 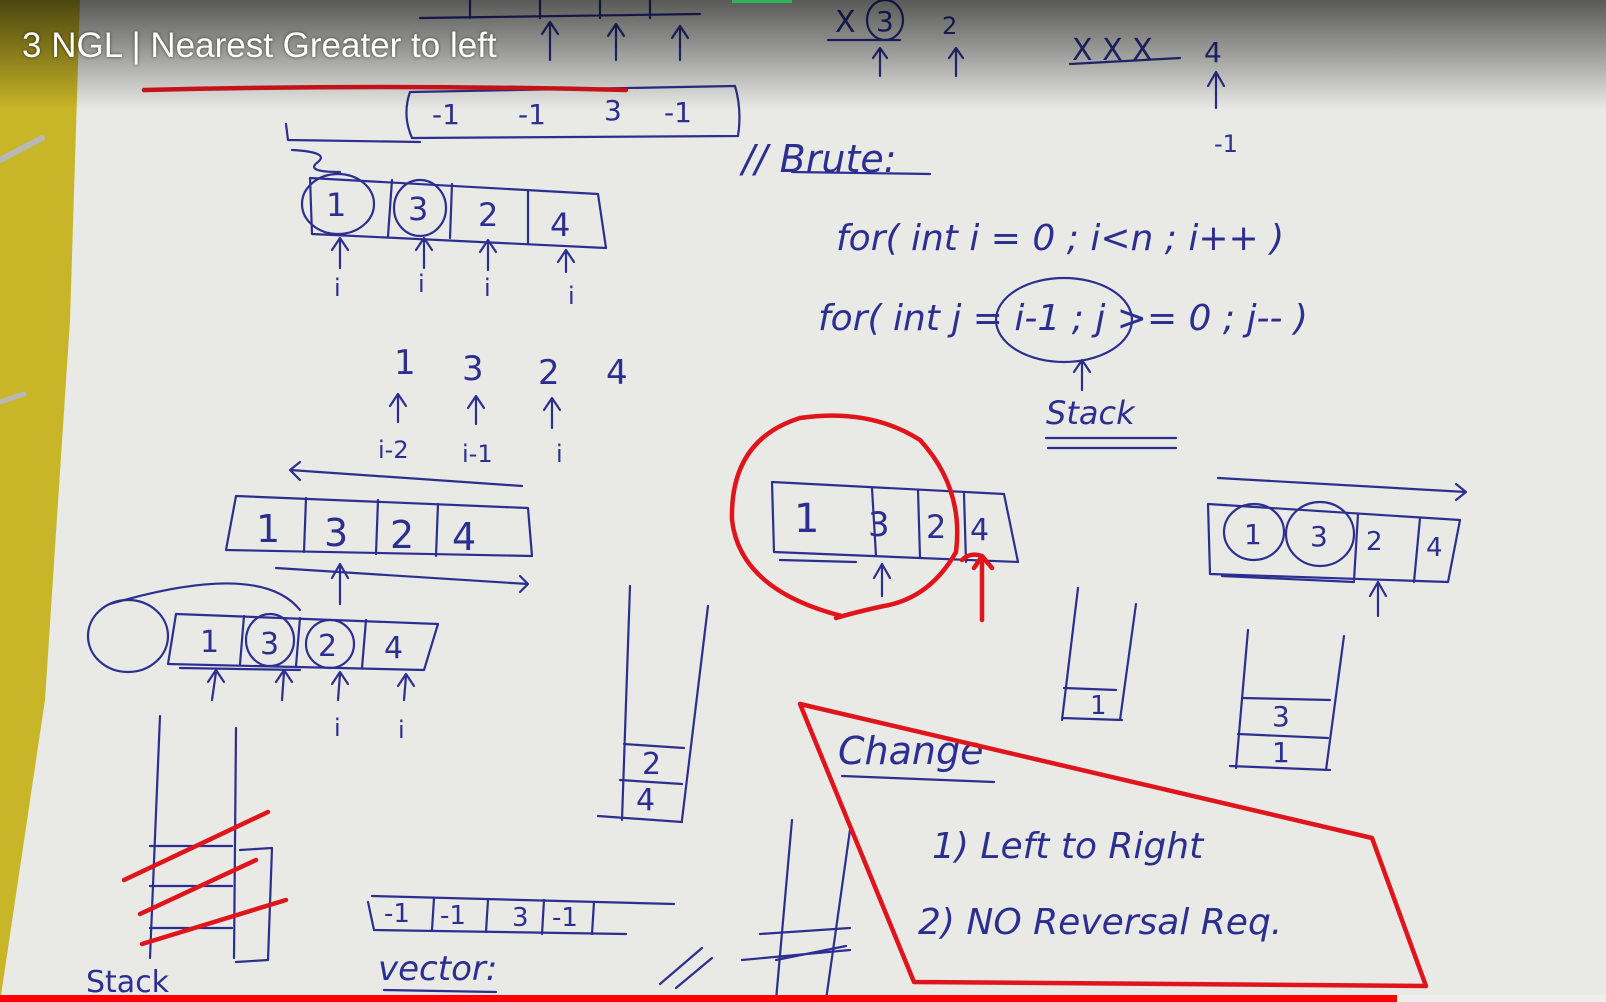 What do you see at coordinates (393, 648) in the screenshot?
I see `bottom-left-cell: 4` at bounding box center [393, 648].